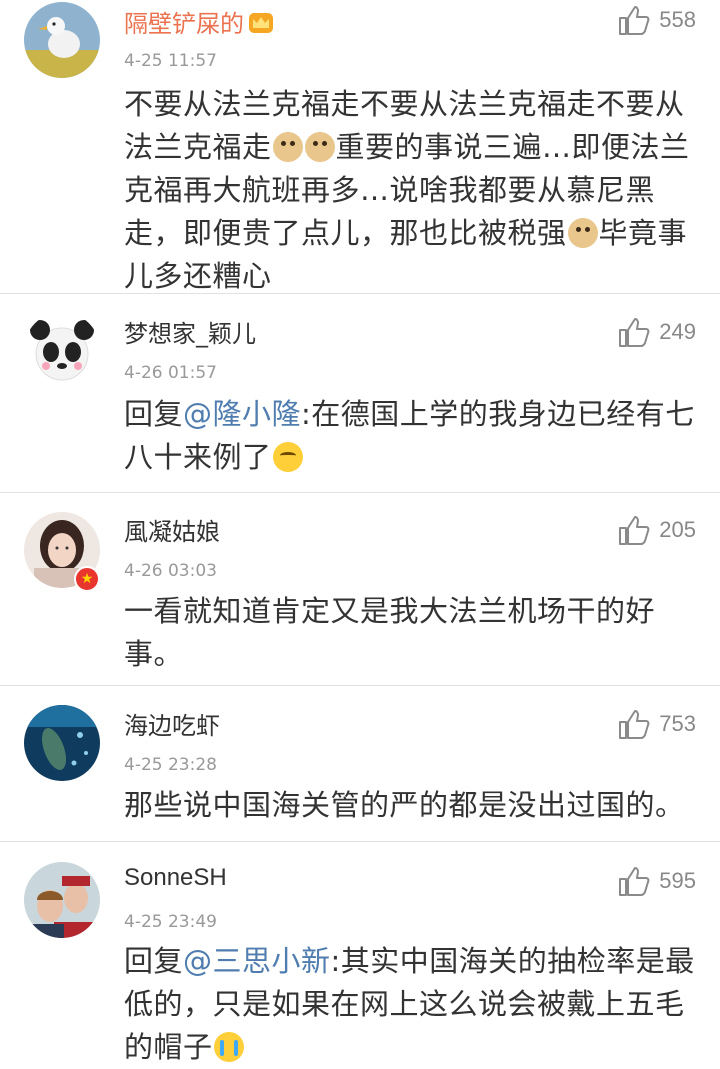  What do you see at coordinates (170, 571) in the screenshot?
I see `comment-time: 4-26 03:03` at bounding box center [170, 571].